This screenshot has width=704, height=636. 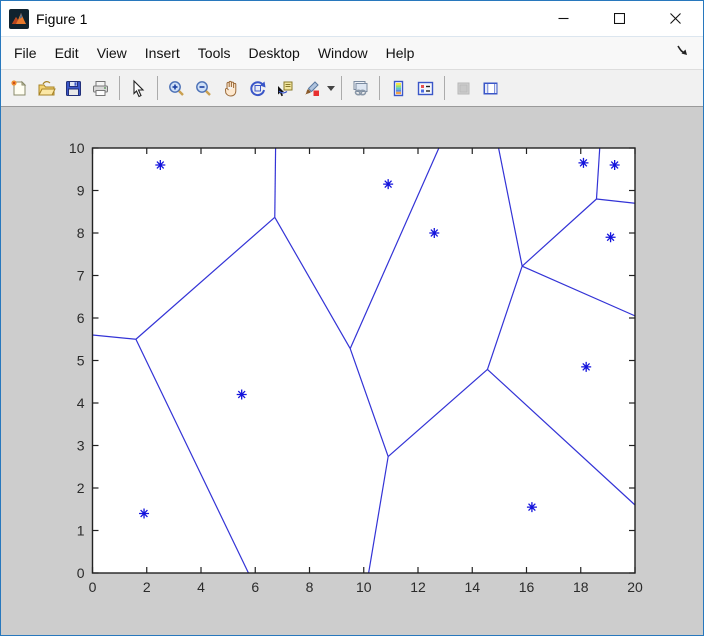 I want to click on menu-tools: Tools, so click(x=214, y=53).